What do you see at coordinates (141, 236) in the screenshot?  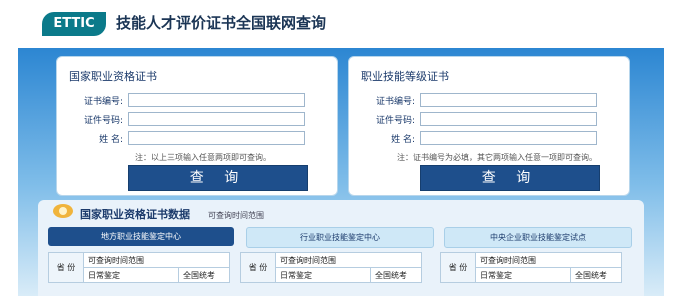 I see `tab-local-center: 地方职业技能鉴定中心` at bounding box center [141, 236].